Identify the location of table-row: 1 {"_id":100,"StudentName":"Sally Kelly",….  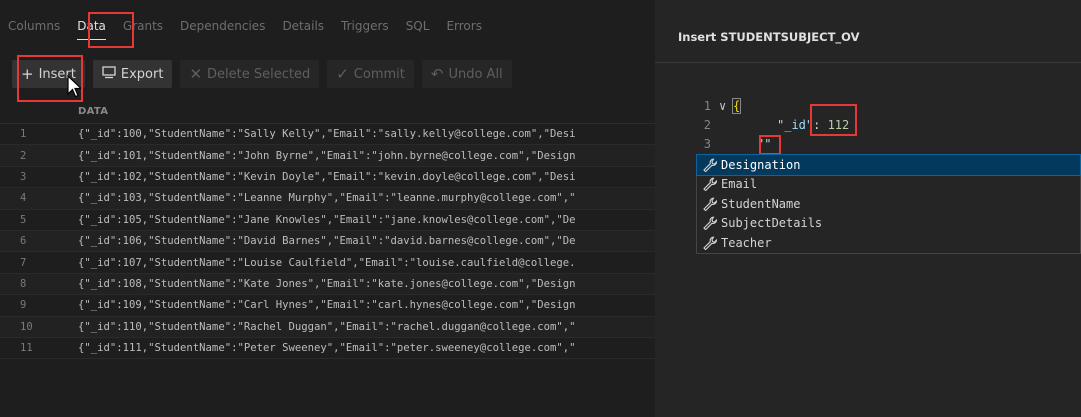
(327, 135).